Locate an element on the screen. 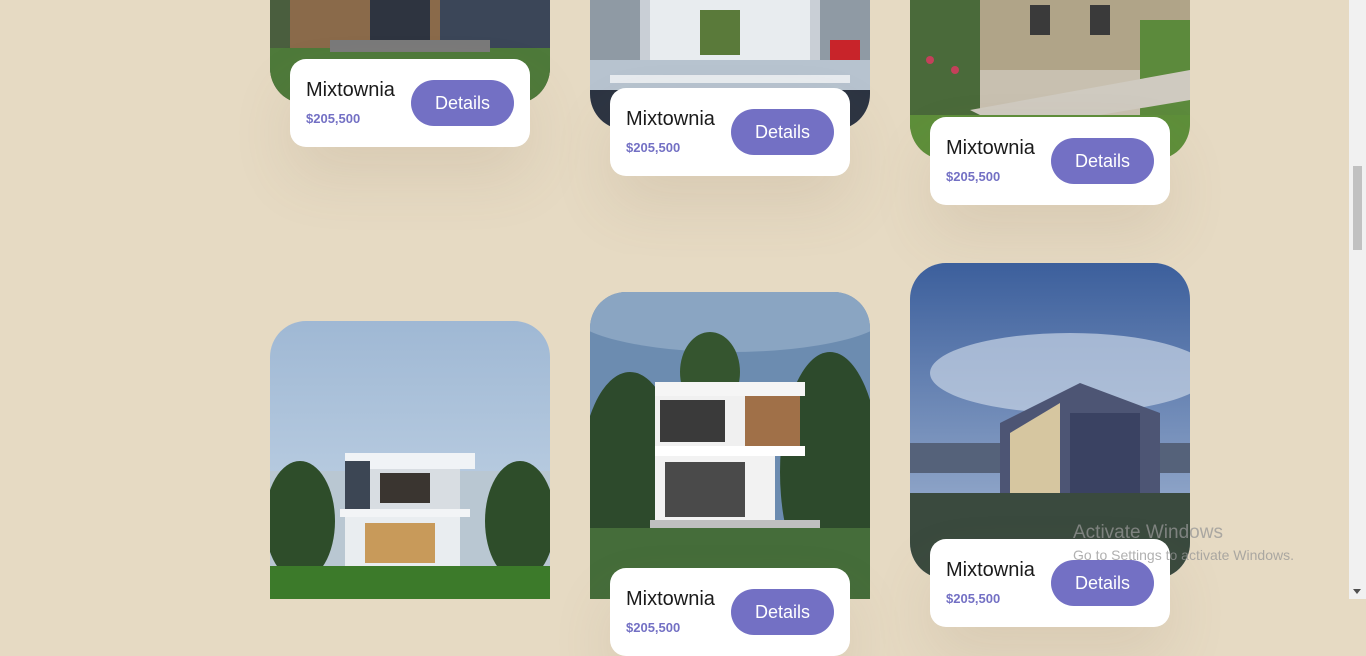 The width and height of the screenshot is (1366, 656). vertical-scrollbar is located at coordinates (1357, 299).